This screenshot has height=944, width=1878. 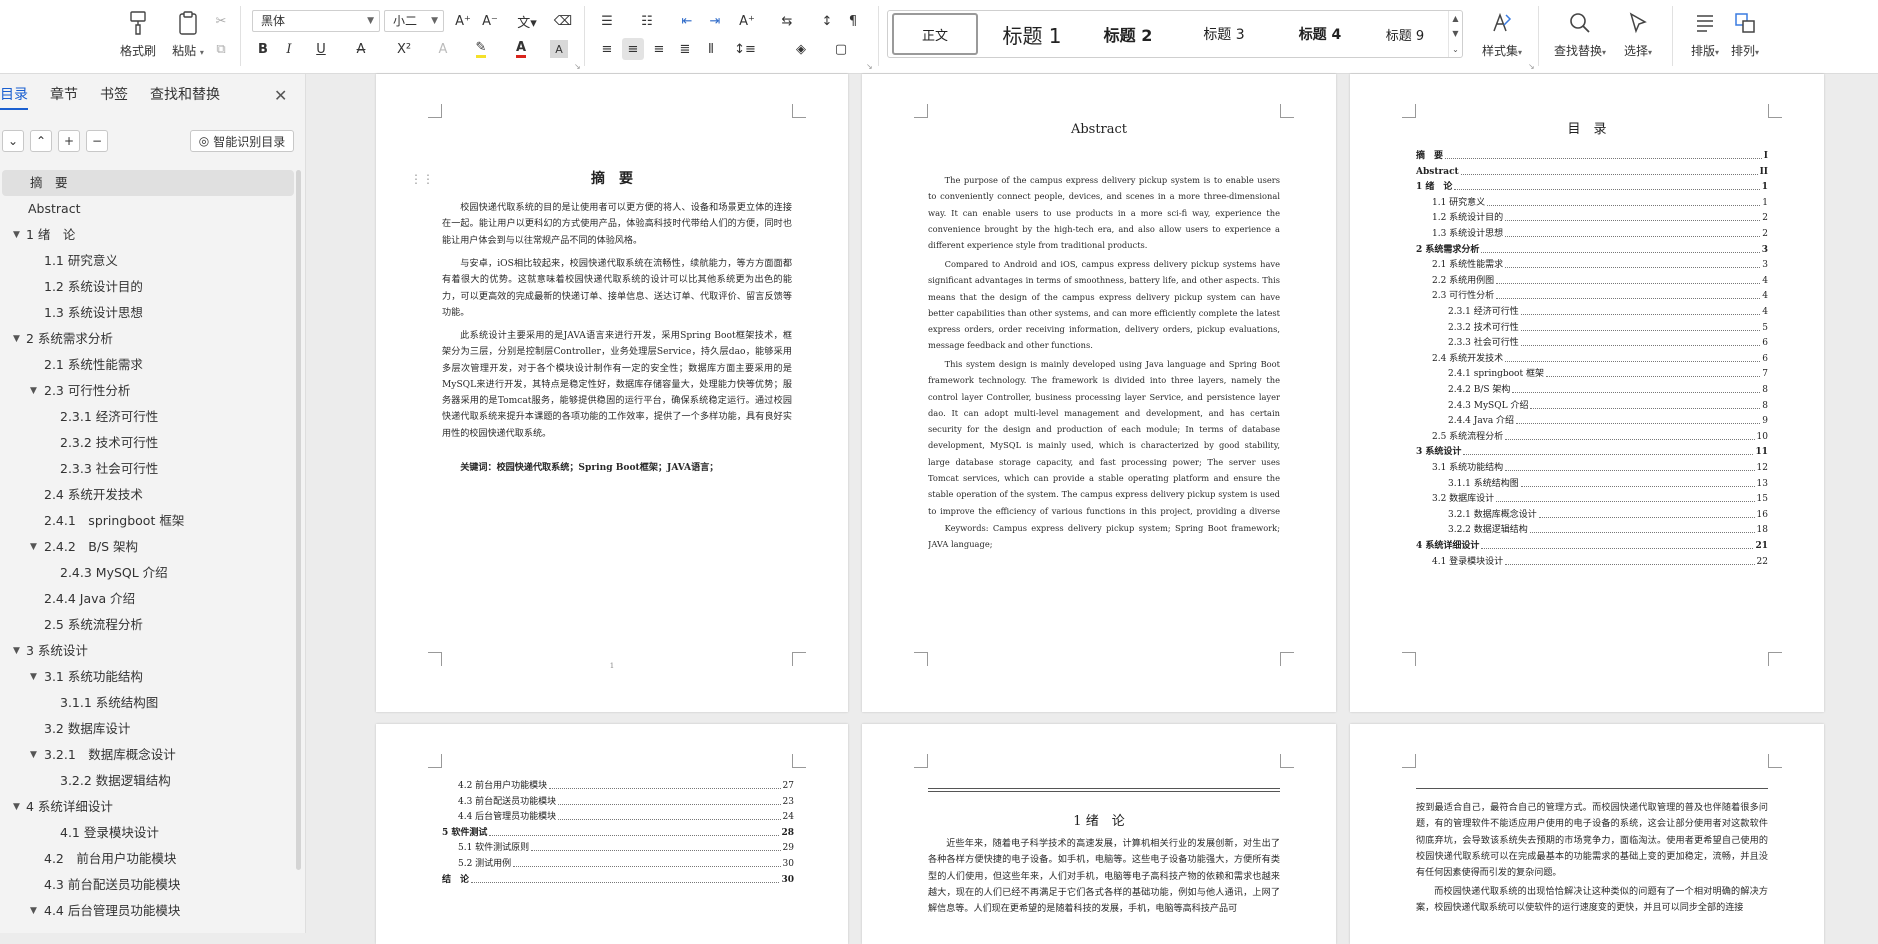 What do you see at coordinates (827, 21) in the screenshot?
I see `ascending-sort-icon: ↕` at bounding box center [827, 21].